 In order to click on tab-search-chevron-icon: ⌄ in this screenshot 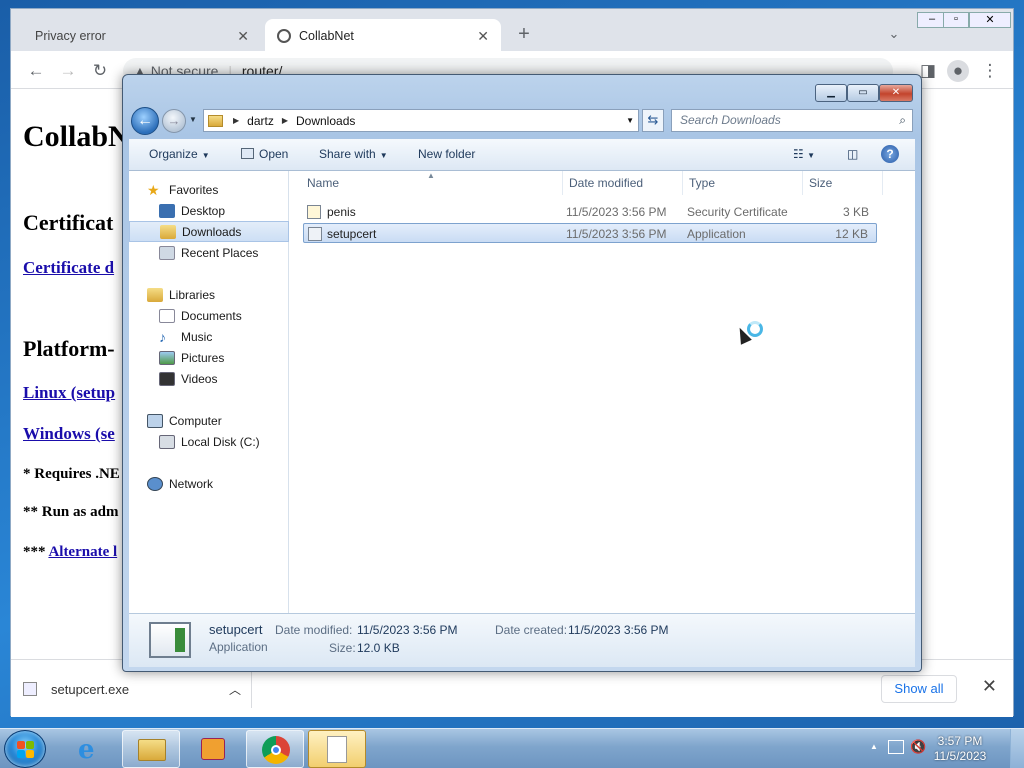, I will do `click(894, 34)`.